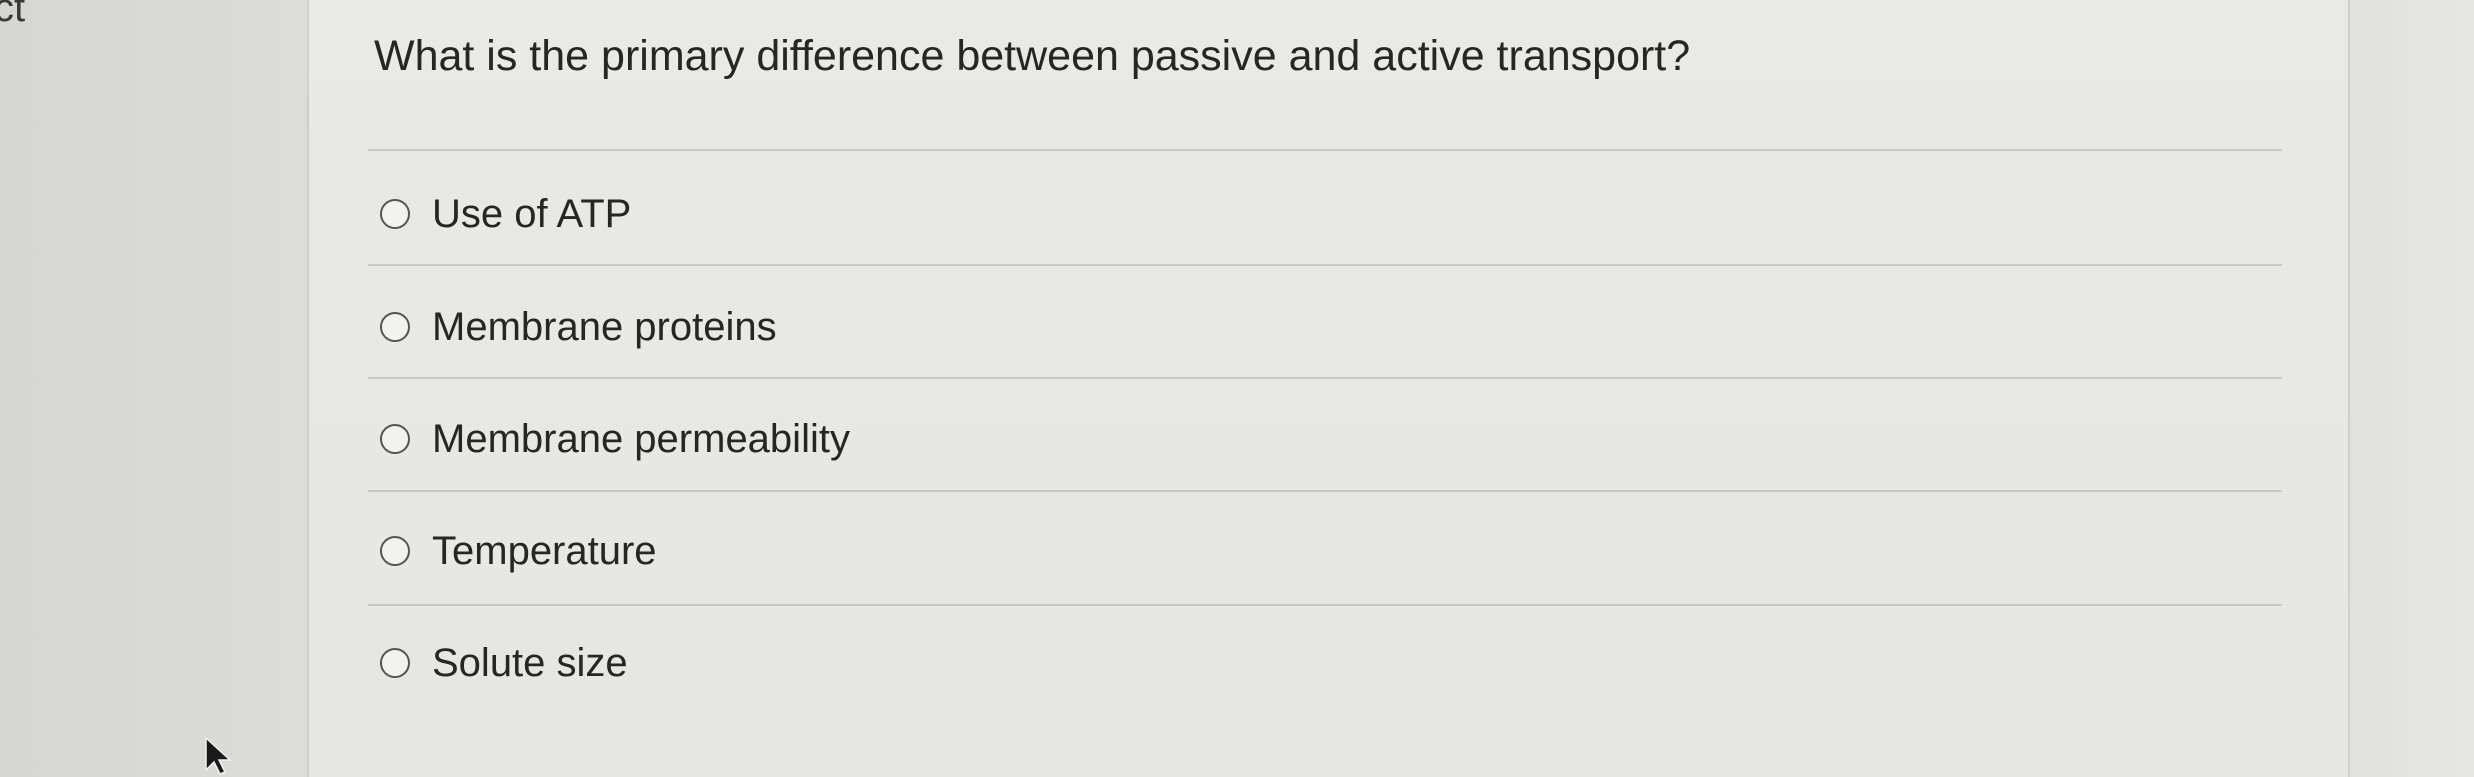 This screenshot has height=777, width=2474. I want to click on answer-option-solute-size: Solute size, so click(504, 663).